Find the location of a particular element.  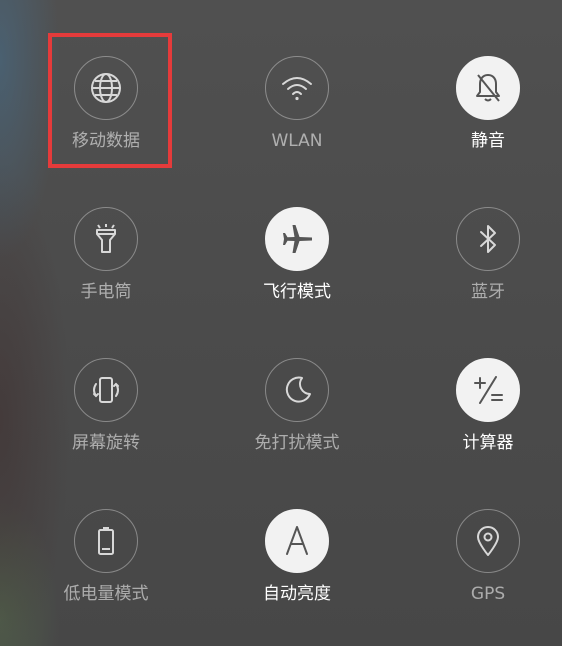

tile-rotation: 屏幕旋转 is located at coordinates (106, 418).